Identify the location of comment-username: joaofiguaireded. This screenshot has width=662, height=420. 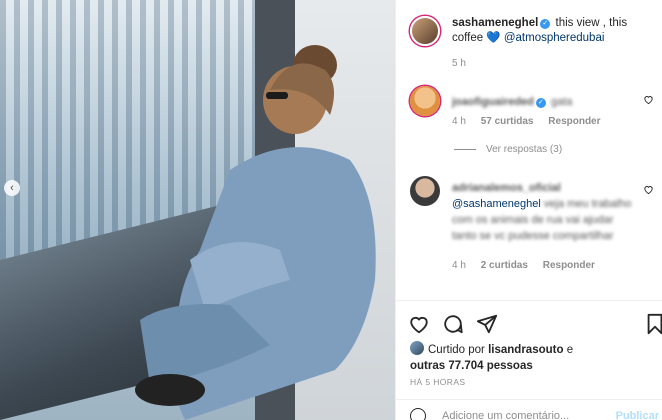
(493, 102).